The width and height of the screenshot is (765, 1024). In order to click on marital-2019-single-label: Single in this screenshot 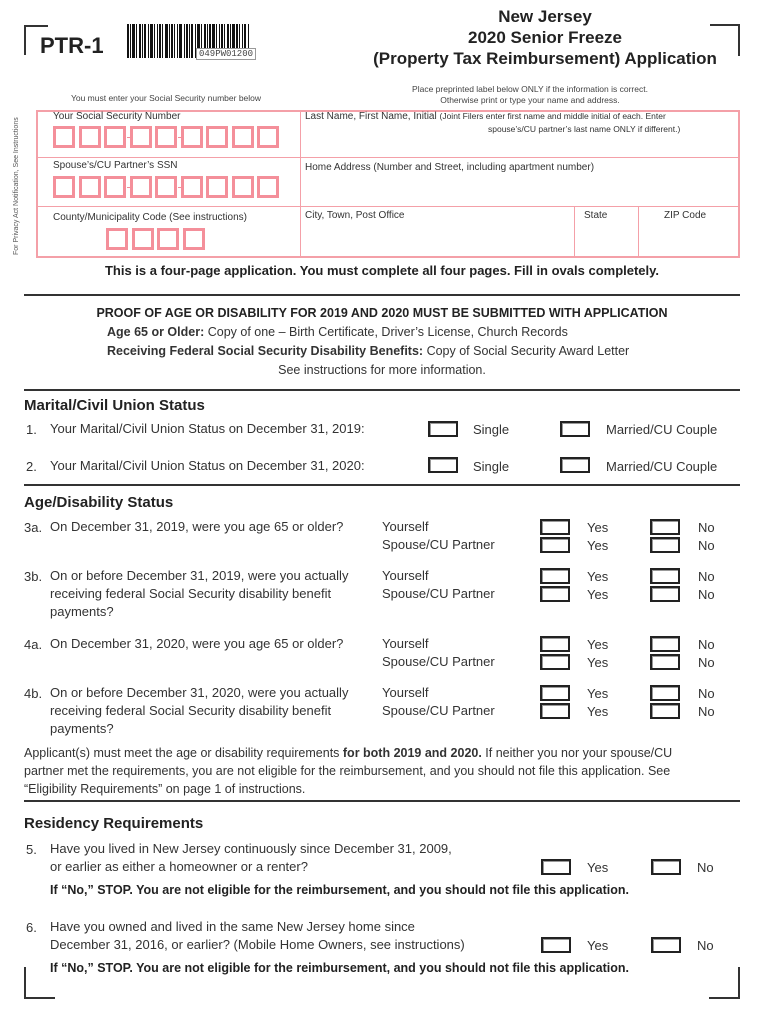, I will do `click(491, 429)`.